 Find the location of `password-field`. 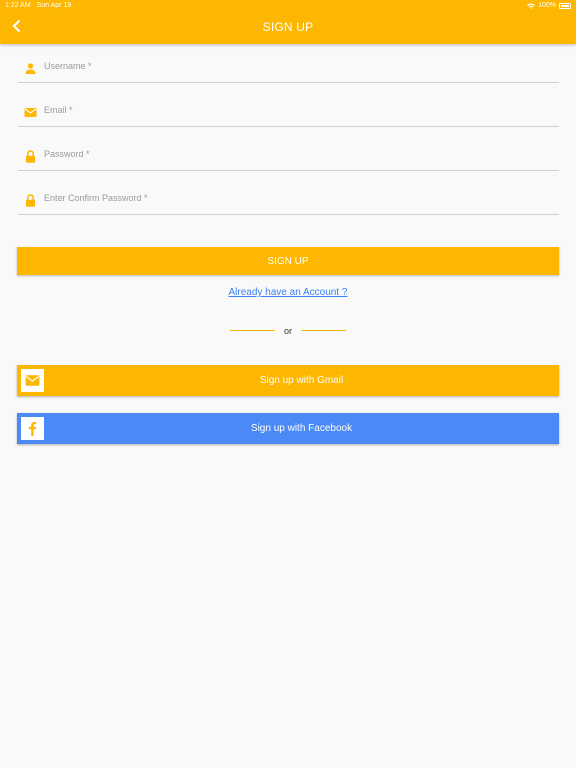

password-field is located at coordinates (288, 155).